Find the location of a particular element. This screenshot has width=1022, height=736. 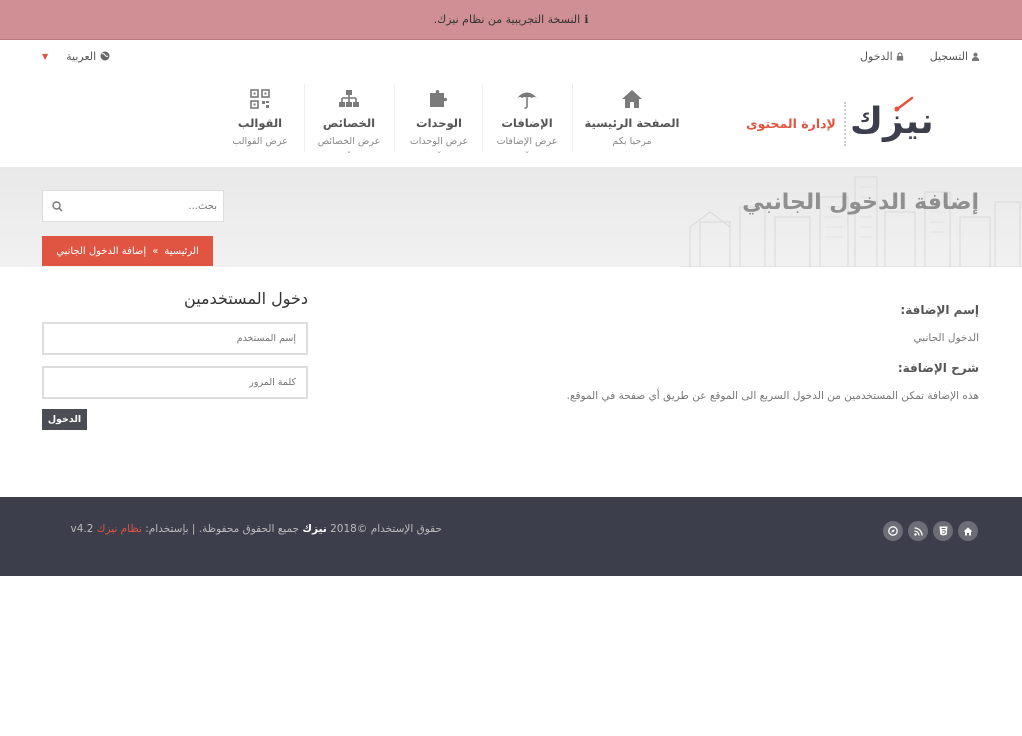

search-box is located at coordinates (133, 206).